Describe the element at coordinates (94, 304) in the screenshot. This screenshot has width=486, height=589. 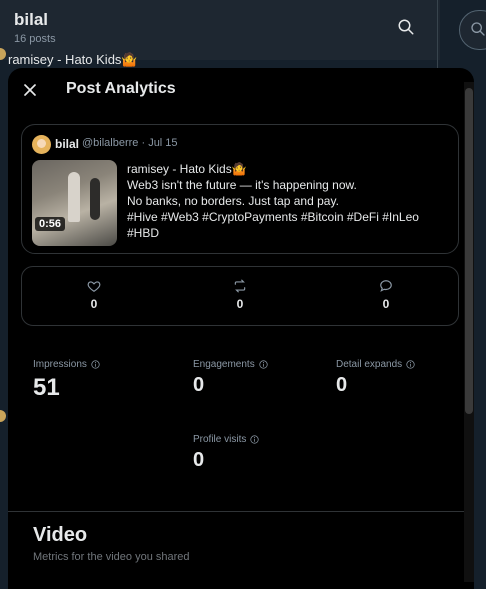
I see `likes-count: 0` at that location.